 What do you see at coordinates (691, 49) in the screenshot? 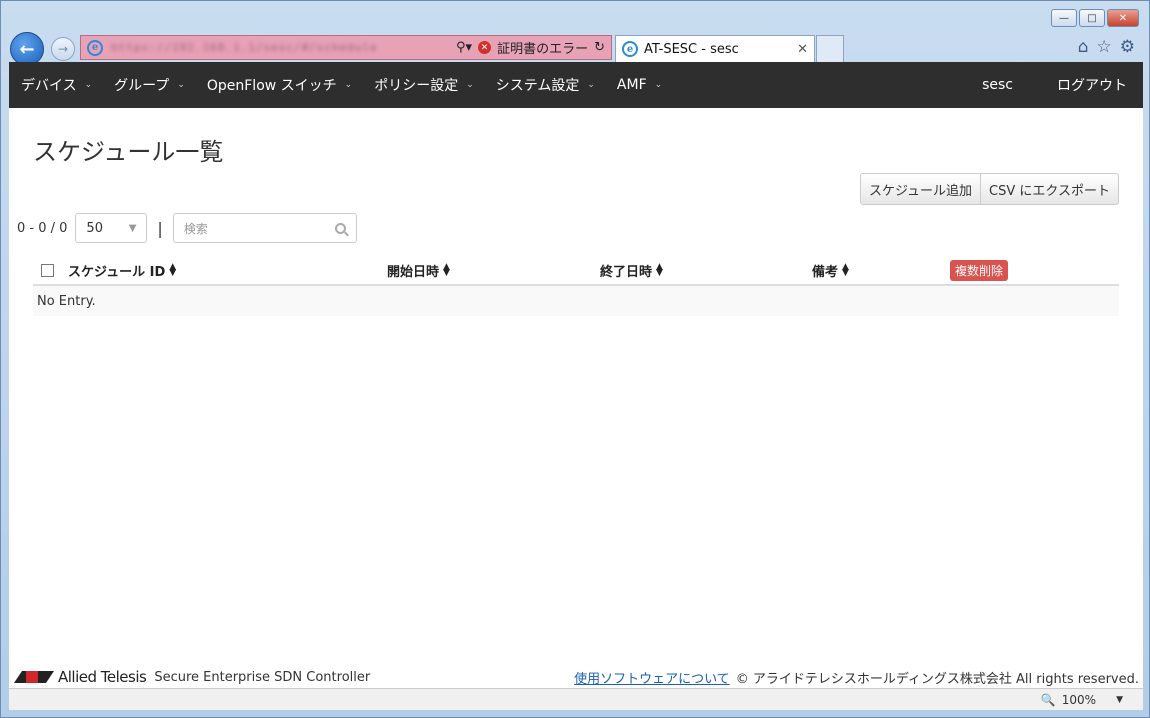
I see `tab-title: AT-SESC - sesc` at bounding box center [691, 49].